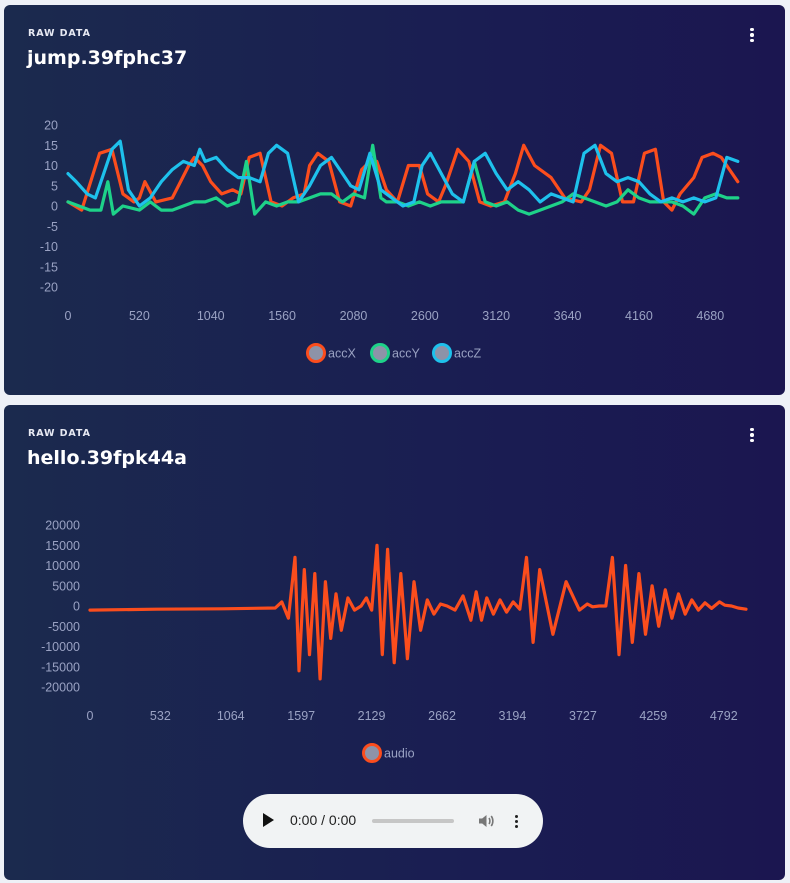  I want to click on x-tick-label: 4259, so click(653, 716).